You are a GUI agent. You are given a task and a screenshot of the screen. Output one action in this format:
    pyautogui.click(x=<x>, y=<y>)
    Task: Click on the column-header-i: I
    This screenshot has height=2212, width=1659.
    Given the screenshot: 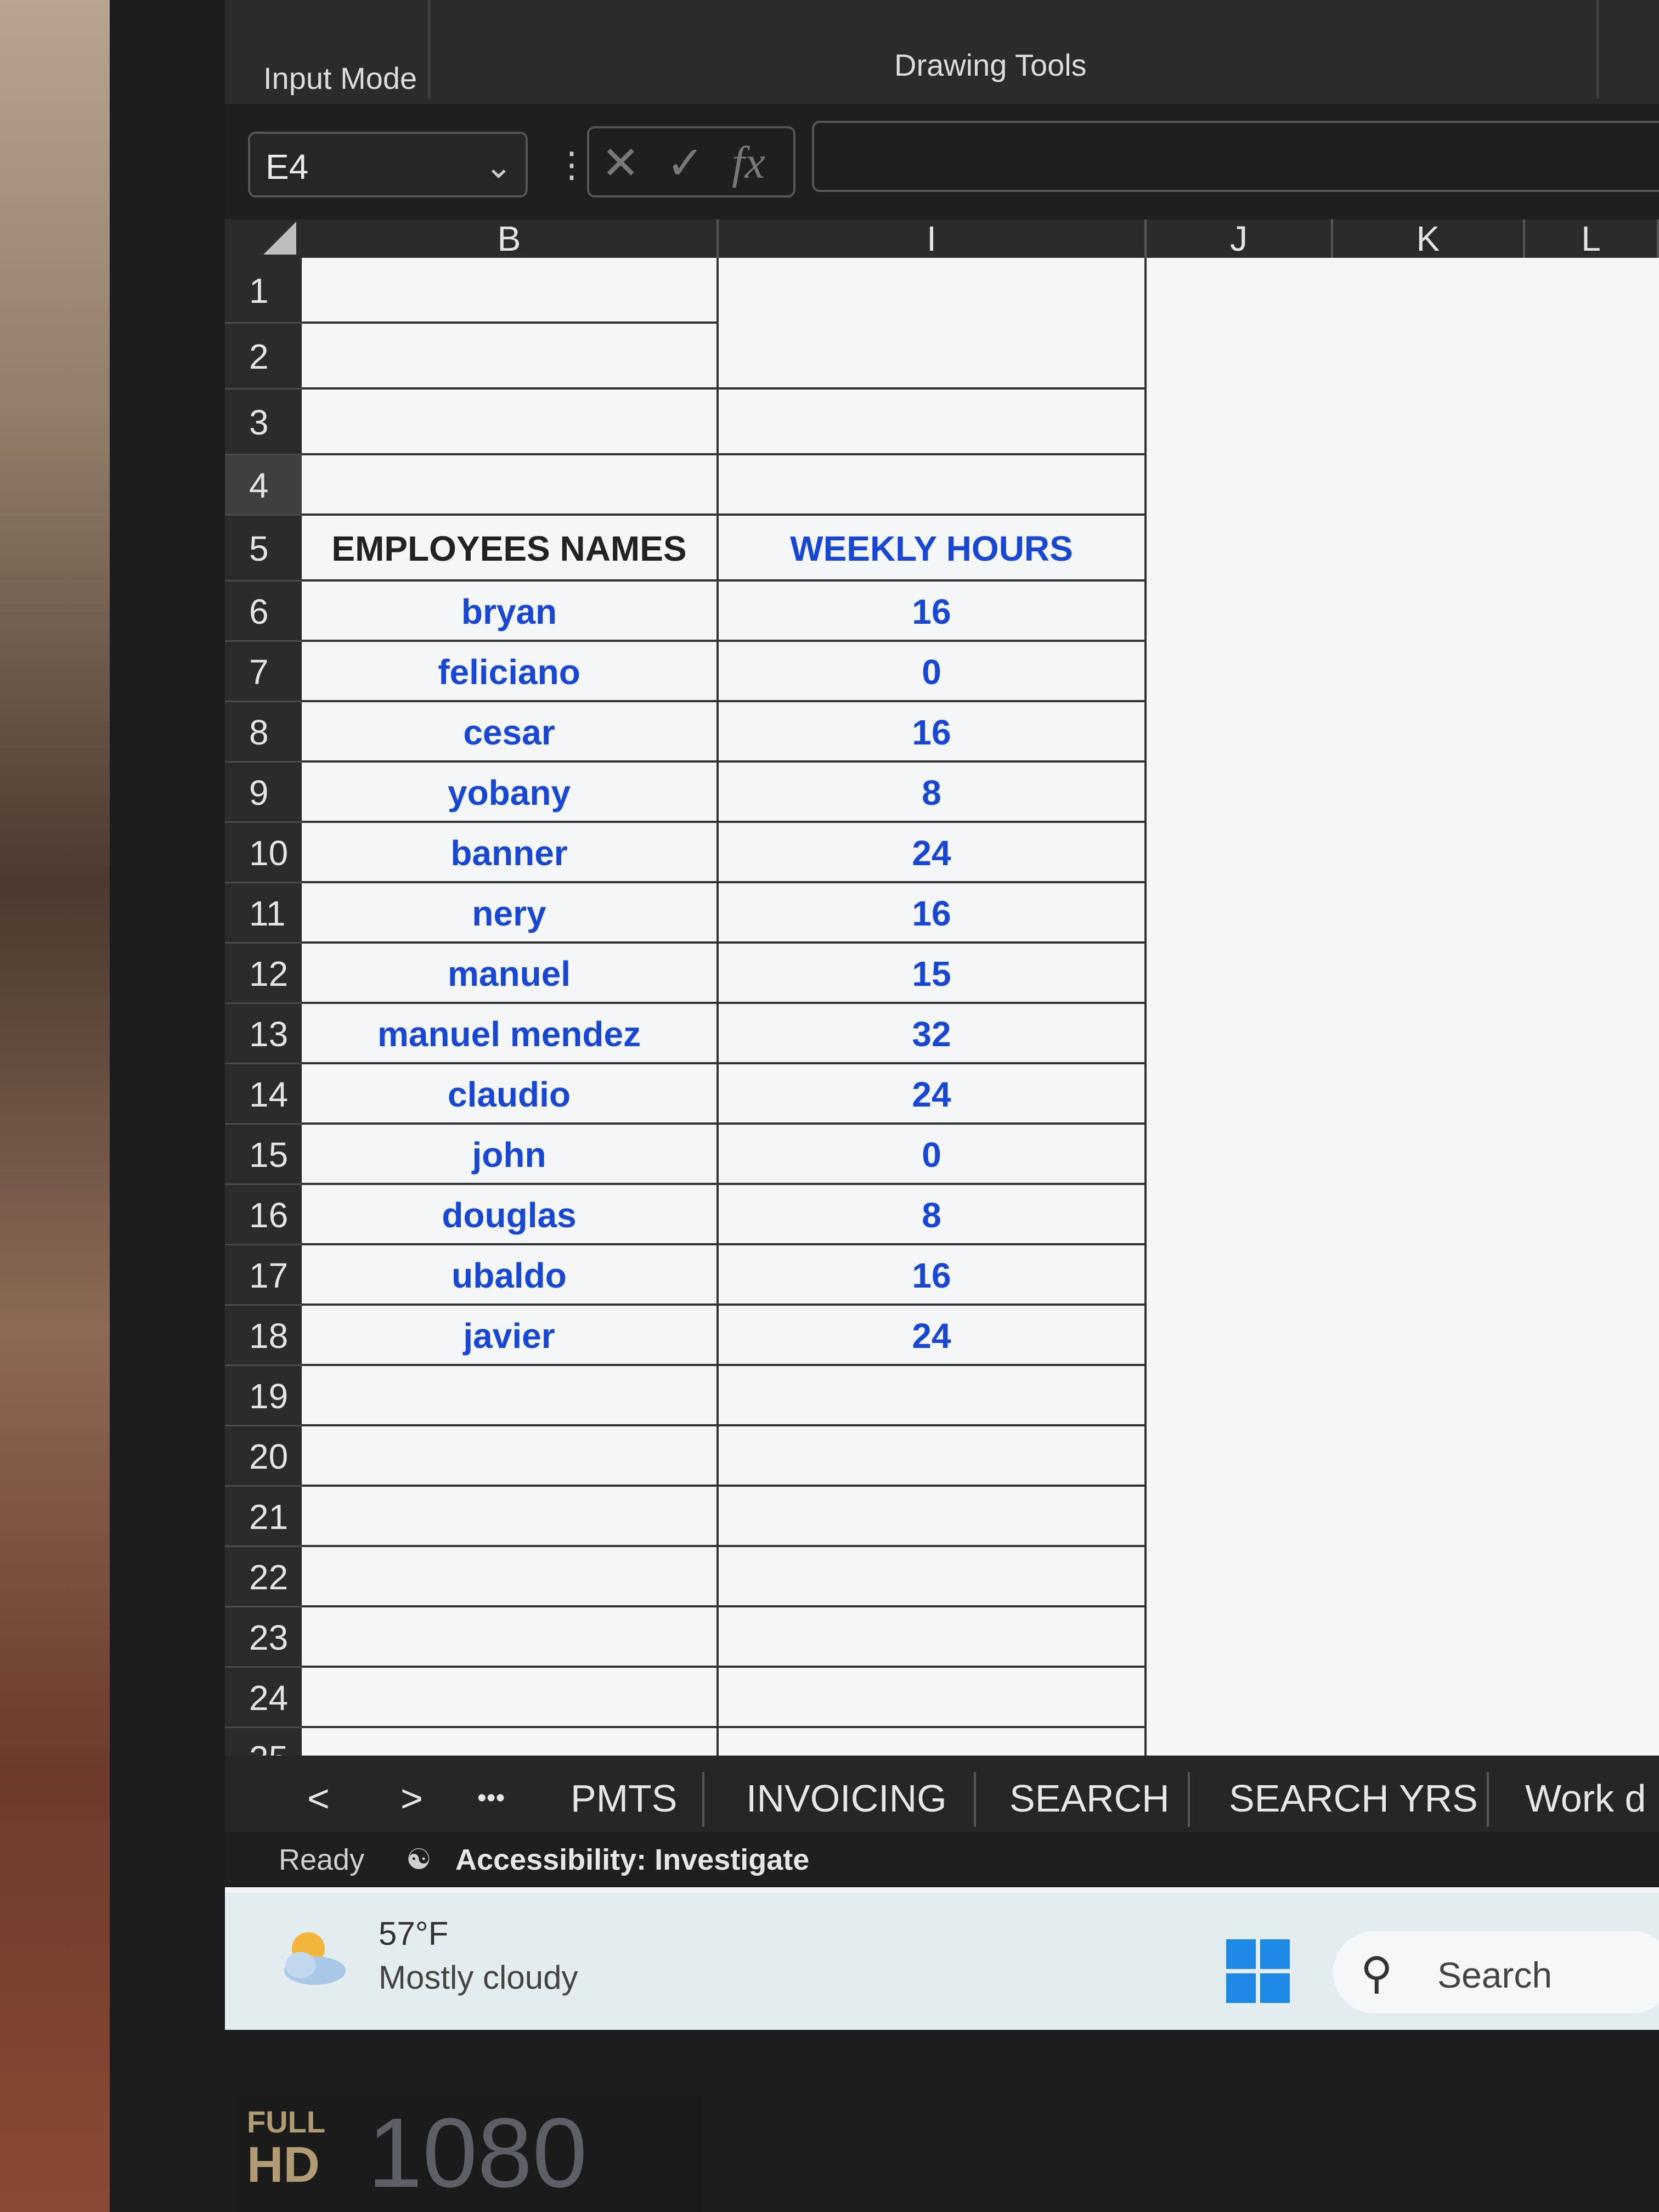 What is the action you would take?
    pyautogui.click(x=933, y=238)
    